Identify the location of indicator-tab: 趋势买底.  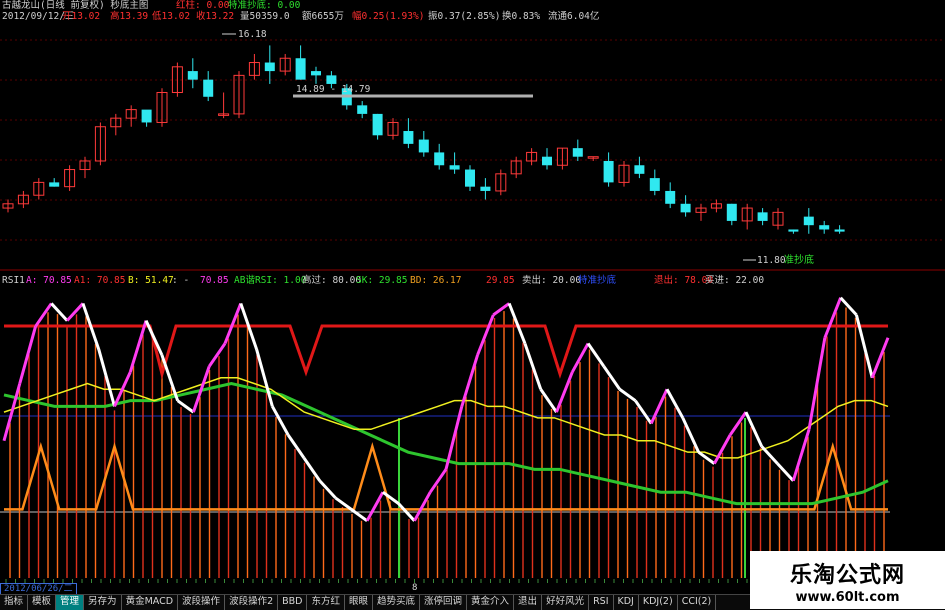
(397, 602).